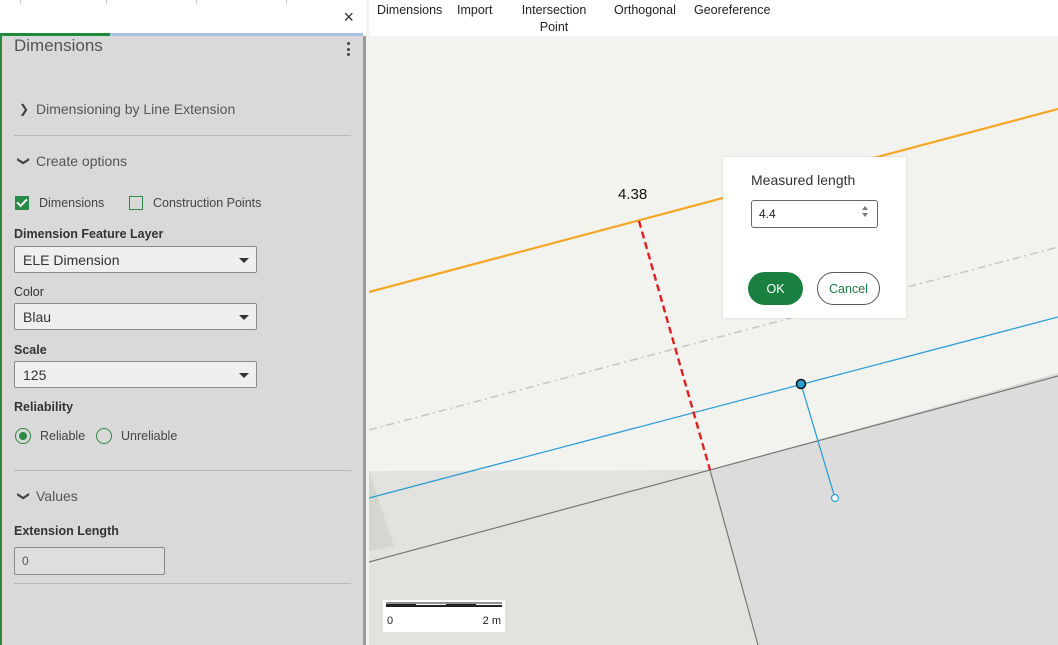 This screenshot has height=645, width=1058. What do you see at coordinates (89, 234) in the screenshot?
I see `feature-layer-label: Dimension Feature Layer` at bounding box center [89, 234].